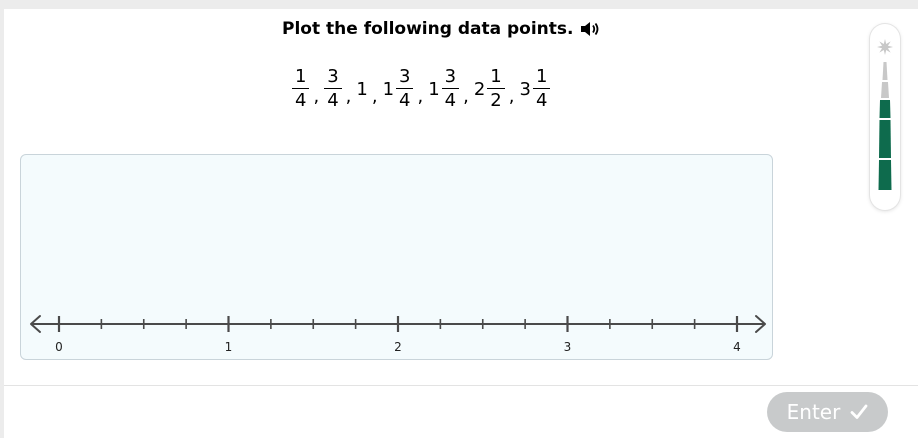 This screenshot has width=918, height=438. What do you see at coordinates (479, 89) in the screenshot?
I see `whole-number: 2` at bounding box center [479, 89].